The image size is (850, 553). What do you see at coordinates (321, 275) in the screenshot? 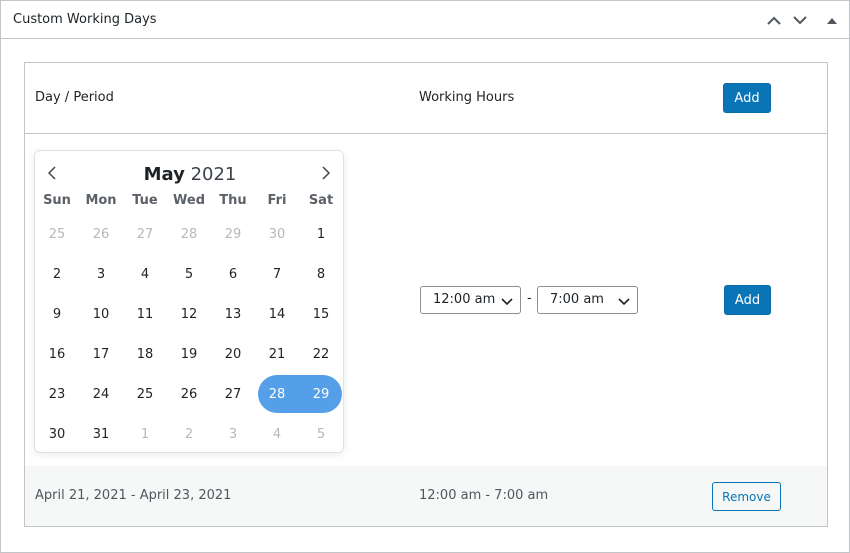
I see `calendar-day: 8` at bounding box center [321, 275].